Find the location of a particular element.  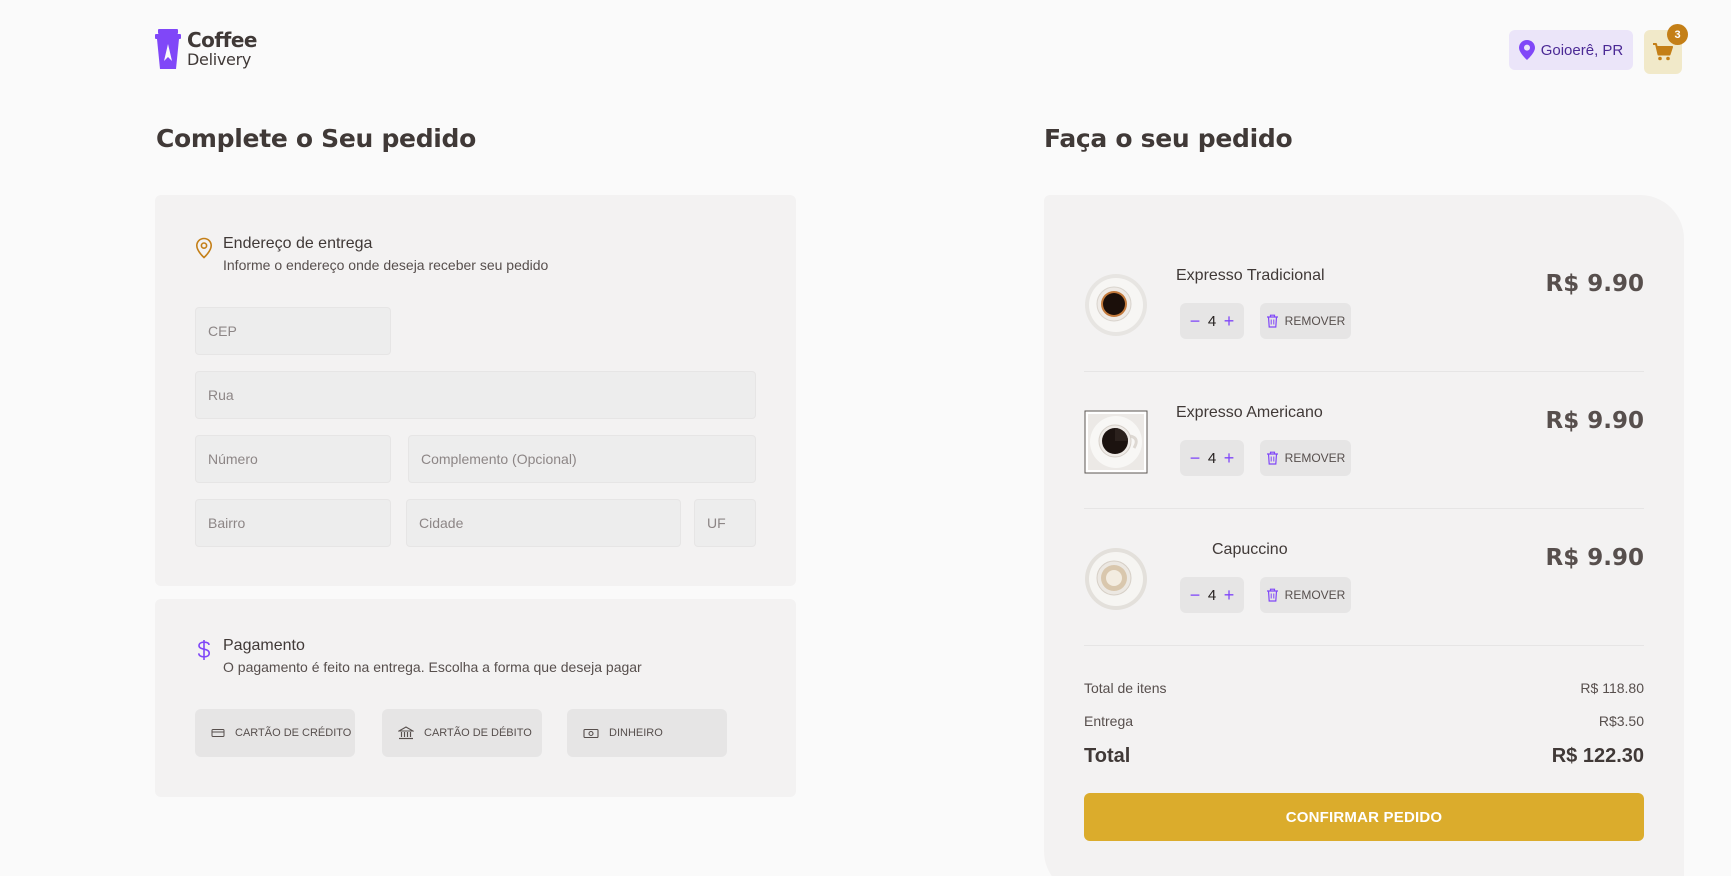

delivery-value: R$3.50 is located at coordinates (1621, 721).